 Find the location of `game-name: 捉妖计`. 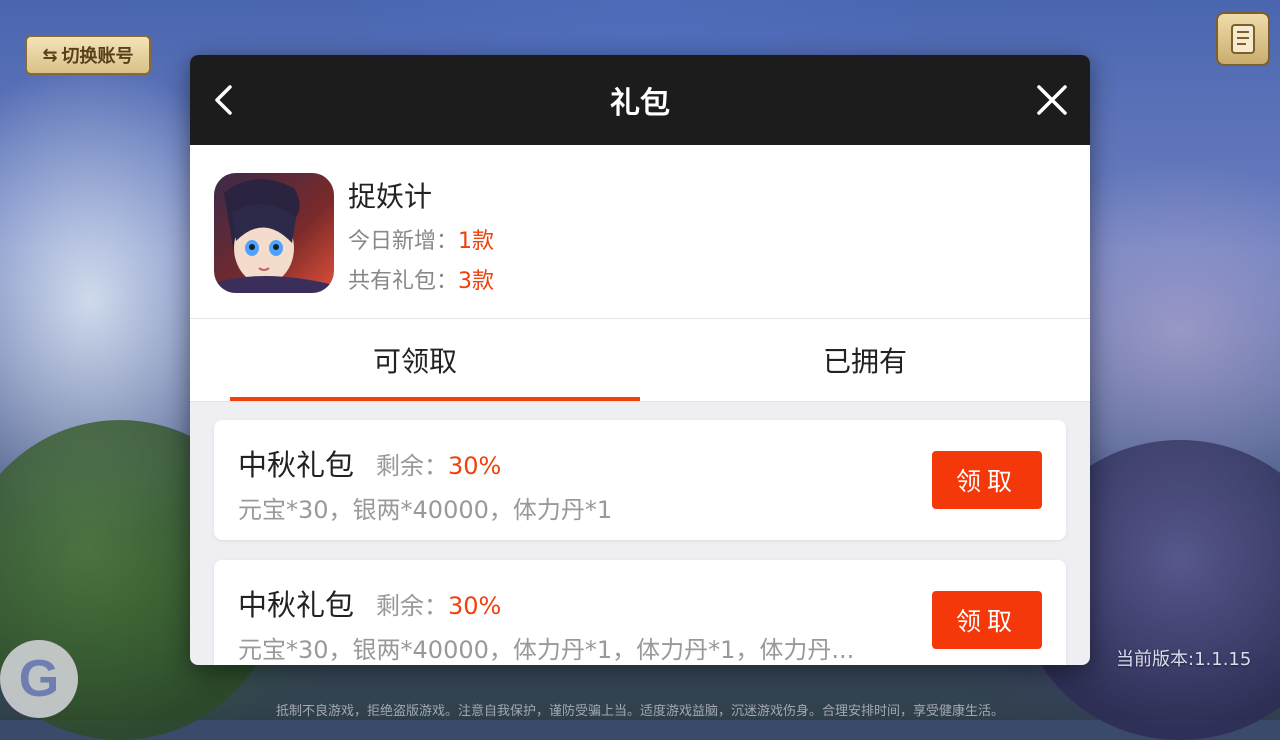

game-name: 捉妖计 is located at coordinates (390, 196).